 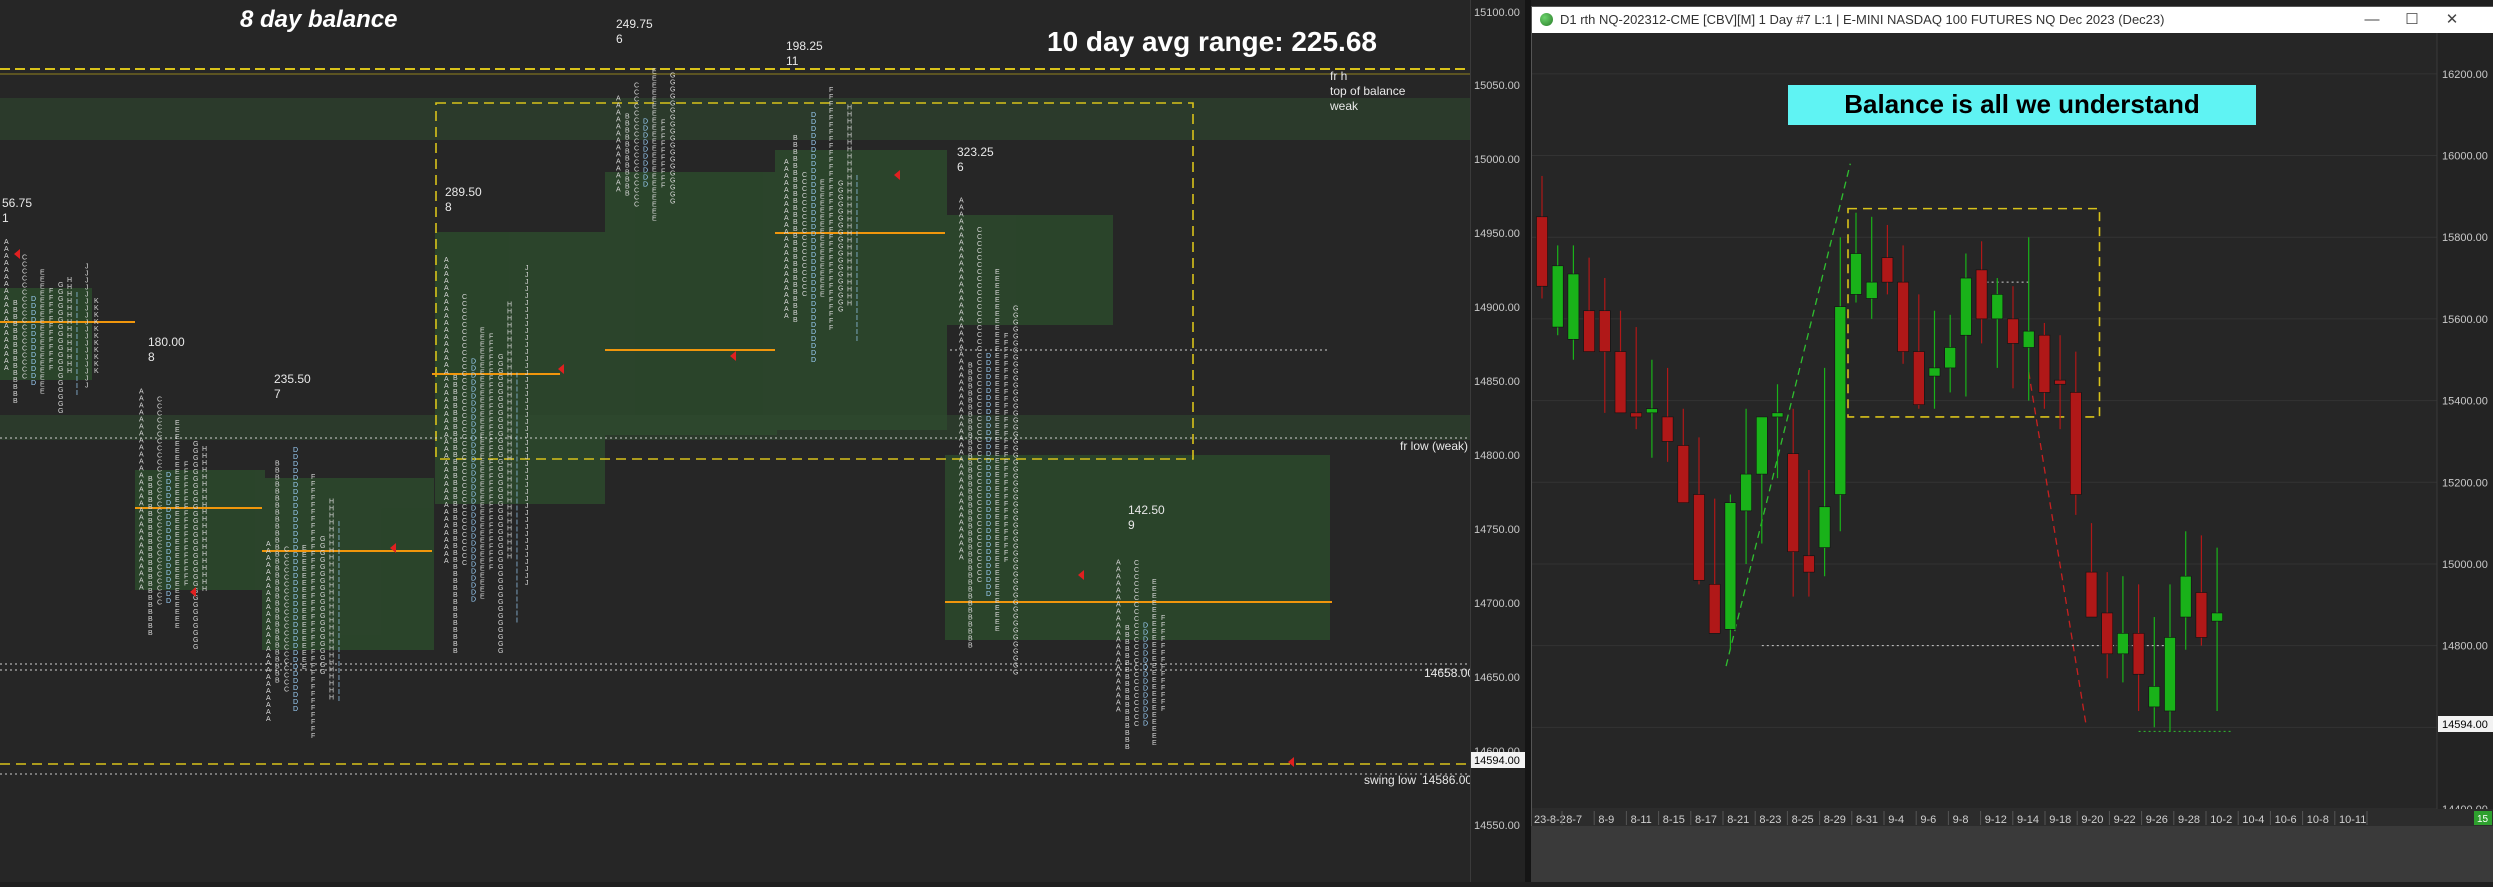 What do you see at coordinates (2318, 820) in the screenshot?
I see `date-label: 10-8` at bounding box center [2318, 820].